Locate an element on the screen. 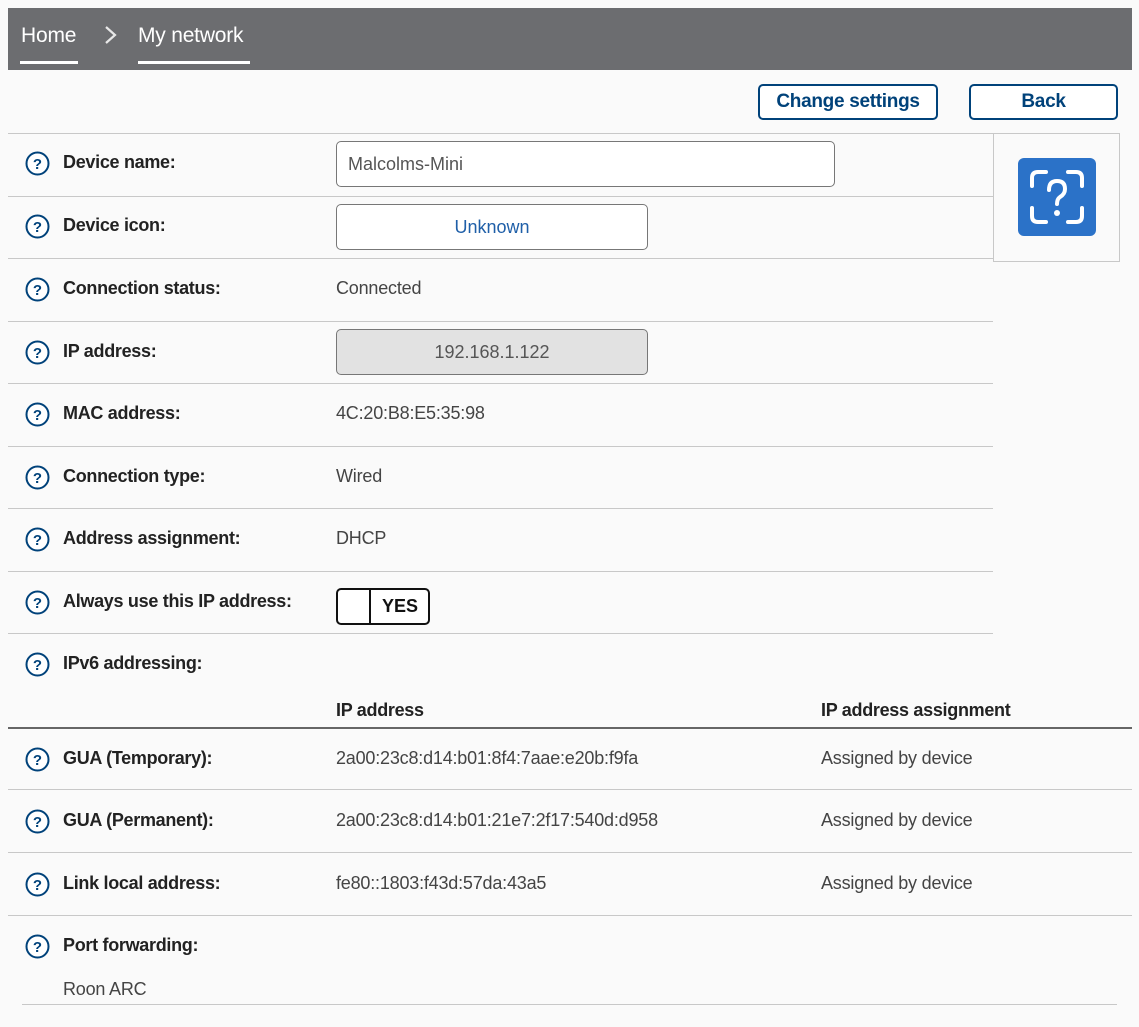  chevron-right-icon is located at coordinates (111, 35).